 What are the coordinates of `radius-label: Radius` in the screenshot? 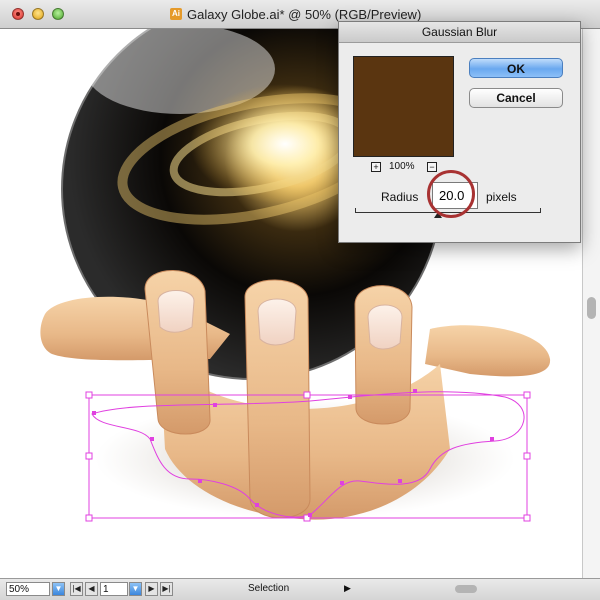 It's located at (400, 197).